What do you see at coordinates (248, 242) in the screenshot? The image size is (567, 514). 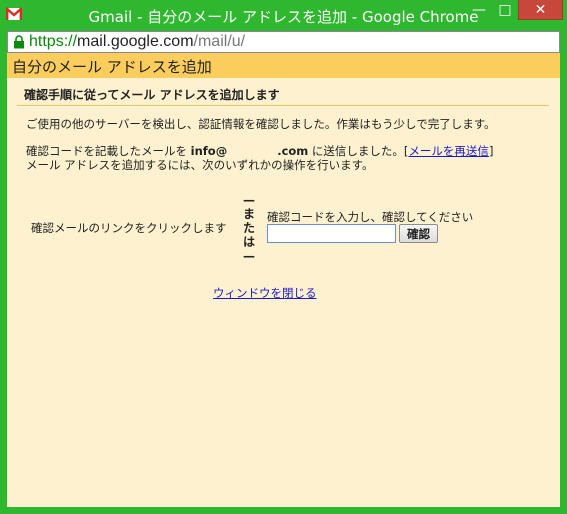 I see `or-char-3: は` at bounding box center [248, 242].